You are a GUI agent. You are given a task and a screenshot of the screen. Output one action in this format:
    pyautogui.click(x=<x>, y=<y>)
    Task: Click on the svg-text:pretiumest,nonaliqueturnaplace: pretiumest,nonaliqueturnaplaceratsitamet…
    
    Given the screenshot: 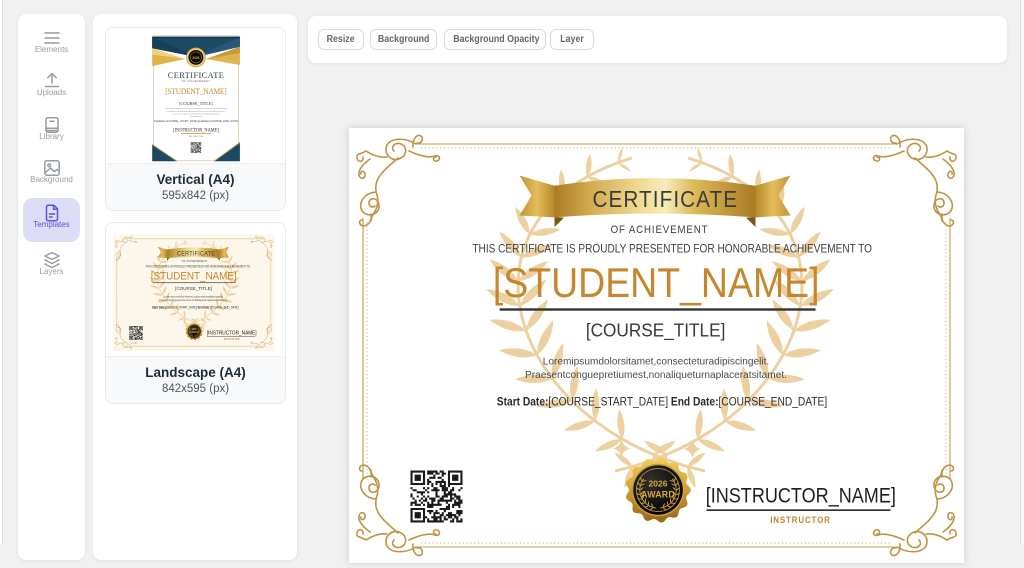 What is the action you would take?
    pyautogui.click(x=196, y=110)
    